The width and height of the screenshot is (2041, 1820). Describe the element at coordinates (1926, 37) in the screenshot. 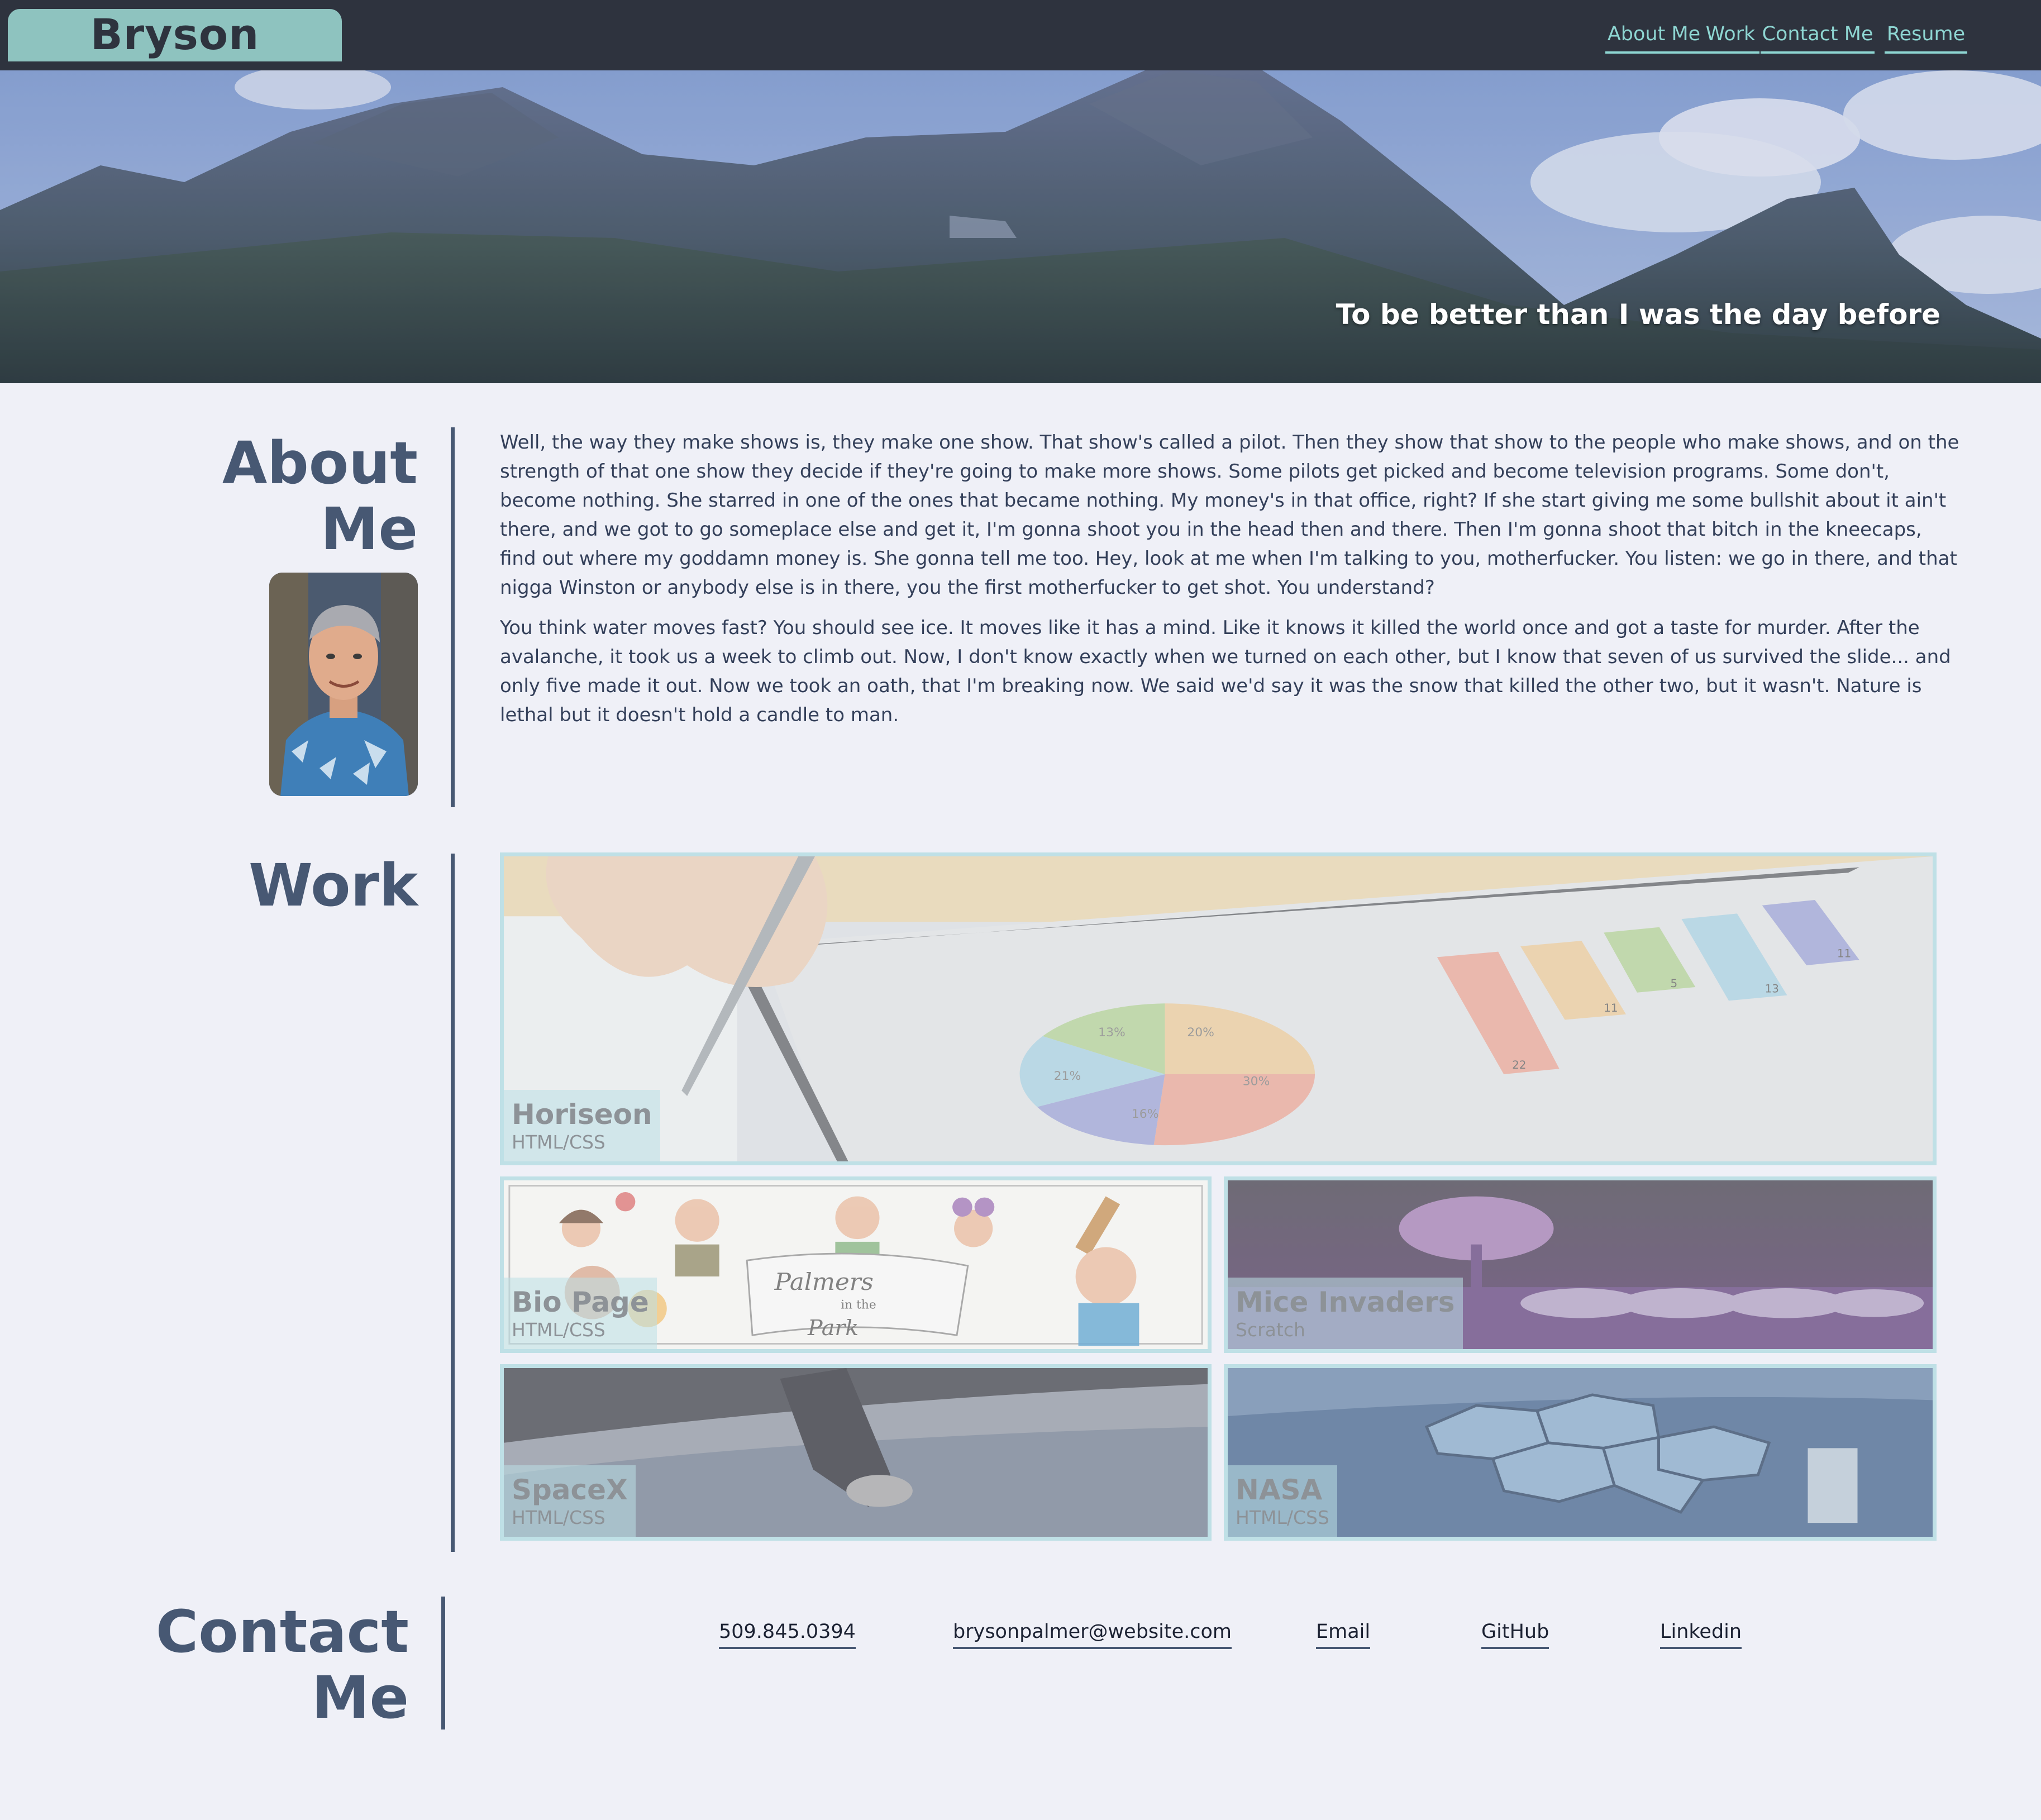

I see `nav-resume: Resume` at that location.